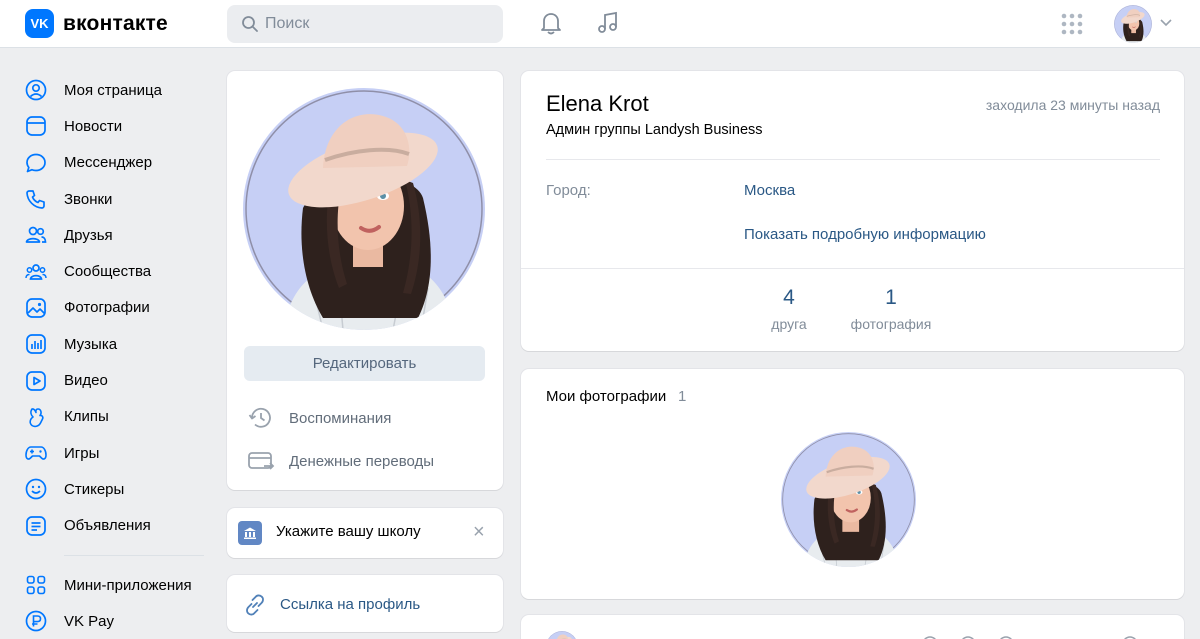  I want to click on link-icon, so click(255, 605).